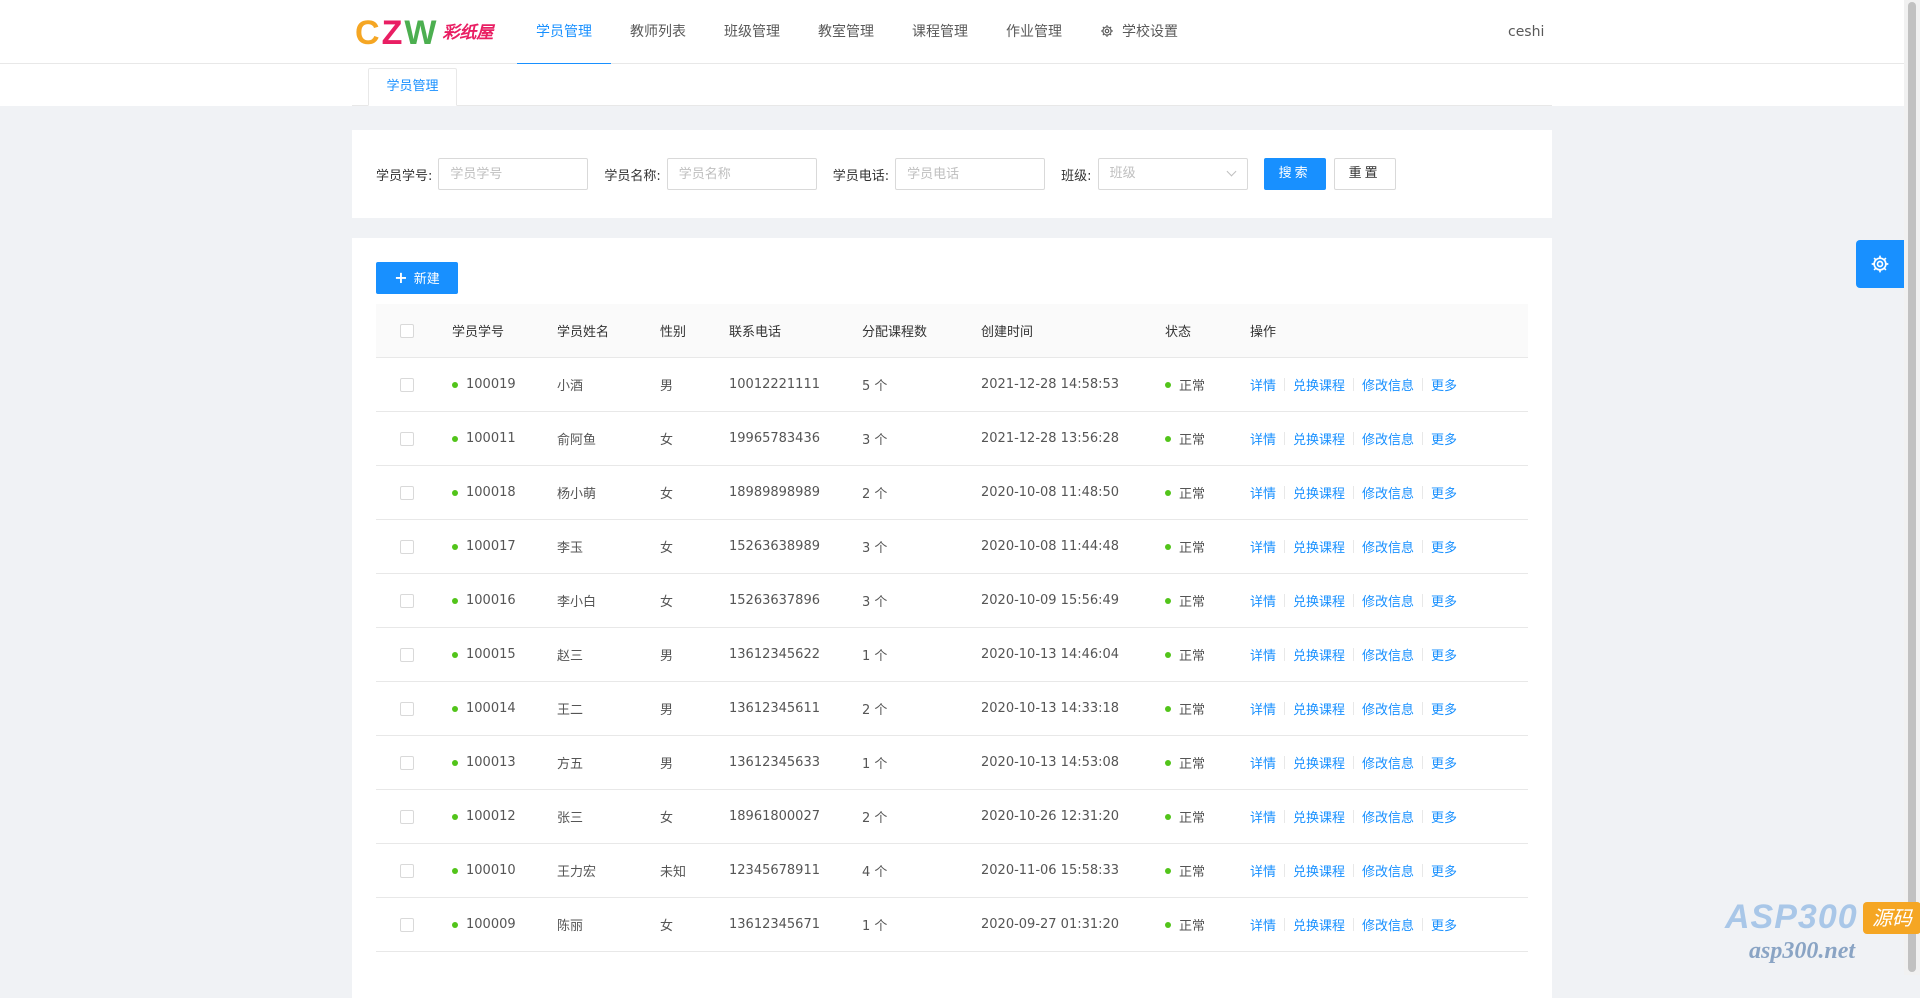 Image resolution: width=1920 pixels, height=998 pixels. What do you see at coordinates (755, 330) in the screenshot?
I see `column-header-phone: 联系电话` at bounding box center [755, 330].